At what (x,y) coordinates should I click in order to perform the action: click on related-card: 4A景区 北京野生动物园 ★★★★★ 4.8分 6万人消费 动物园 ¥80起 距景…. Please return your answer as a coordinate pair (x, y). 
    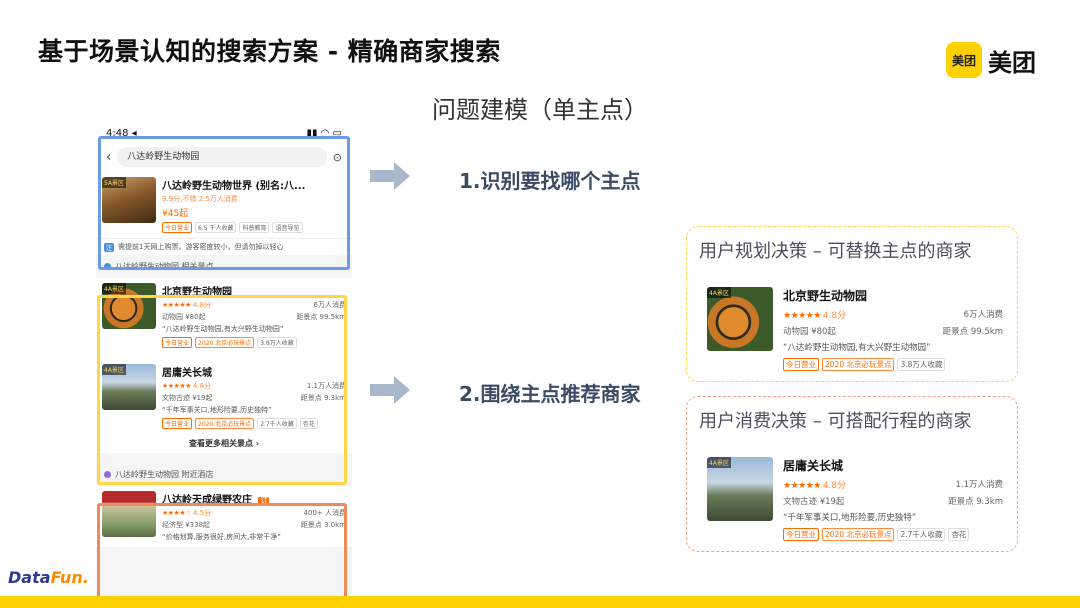
    Looking at the image, I should click on (224, 315).